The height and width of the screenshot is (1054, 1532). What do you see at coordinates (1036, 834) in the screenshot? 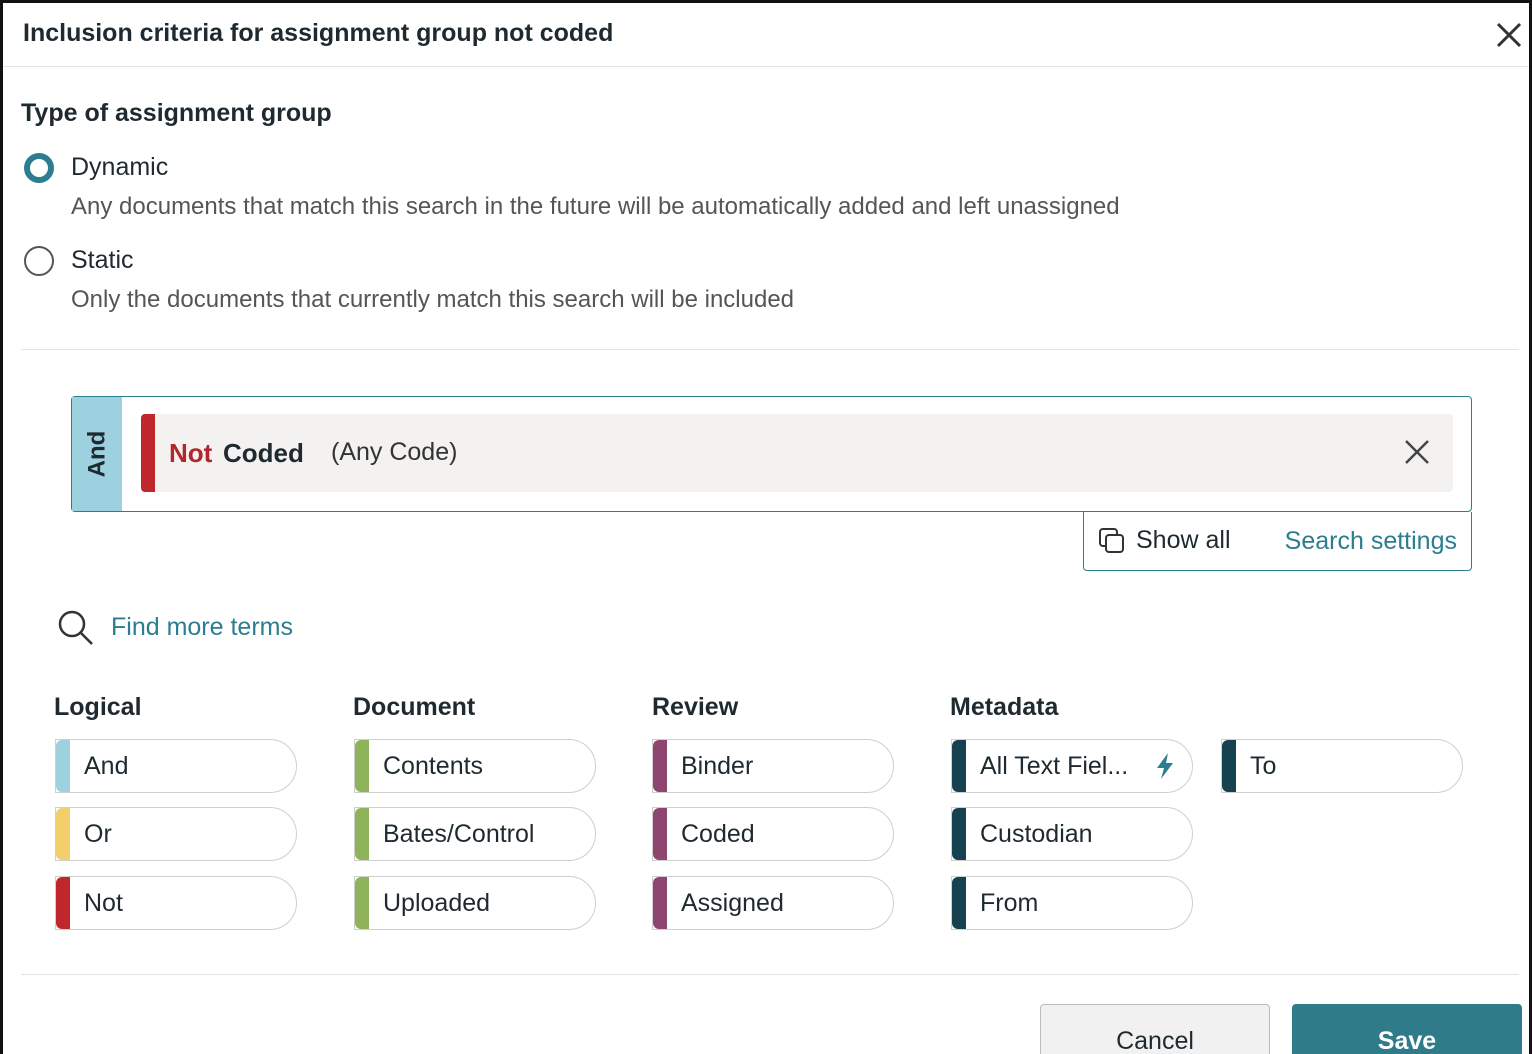
I see `pill-label: Custodian` at bounding box center [1036, 834].